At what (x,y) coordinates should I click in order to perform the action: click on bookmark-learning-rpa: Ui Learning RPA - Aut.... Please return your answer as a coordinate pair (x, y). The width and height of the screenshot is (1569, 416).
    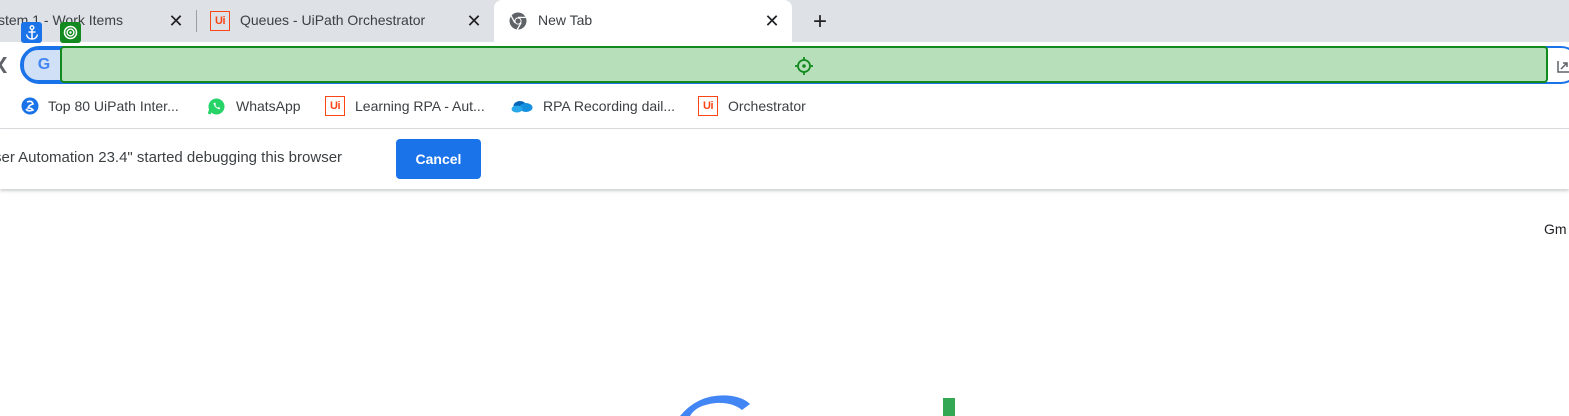
    Looking at the image, I should click on (405, 106).